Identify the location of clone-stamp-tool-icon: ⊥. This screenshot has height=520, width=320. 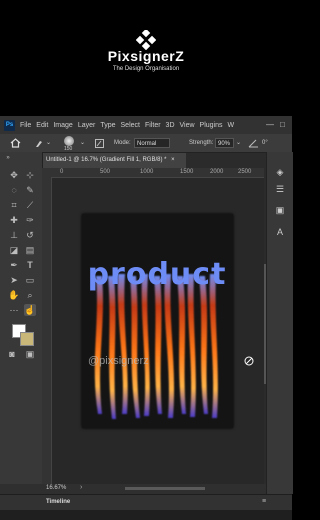
(14, 235).